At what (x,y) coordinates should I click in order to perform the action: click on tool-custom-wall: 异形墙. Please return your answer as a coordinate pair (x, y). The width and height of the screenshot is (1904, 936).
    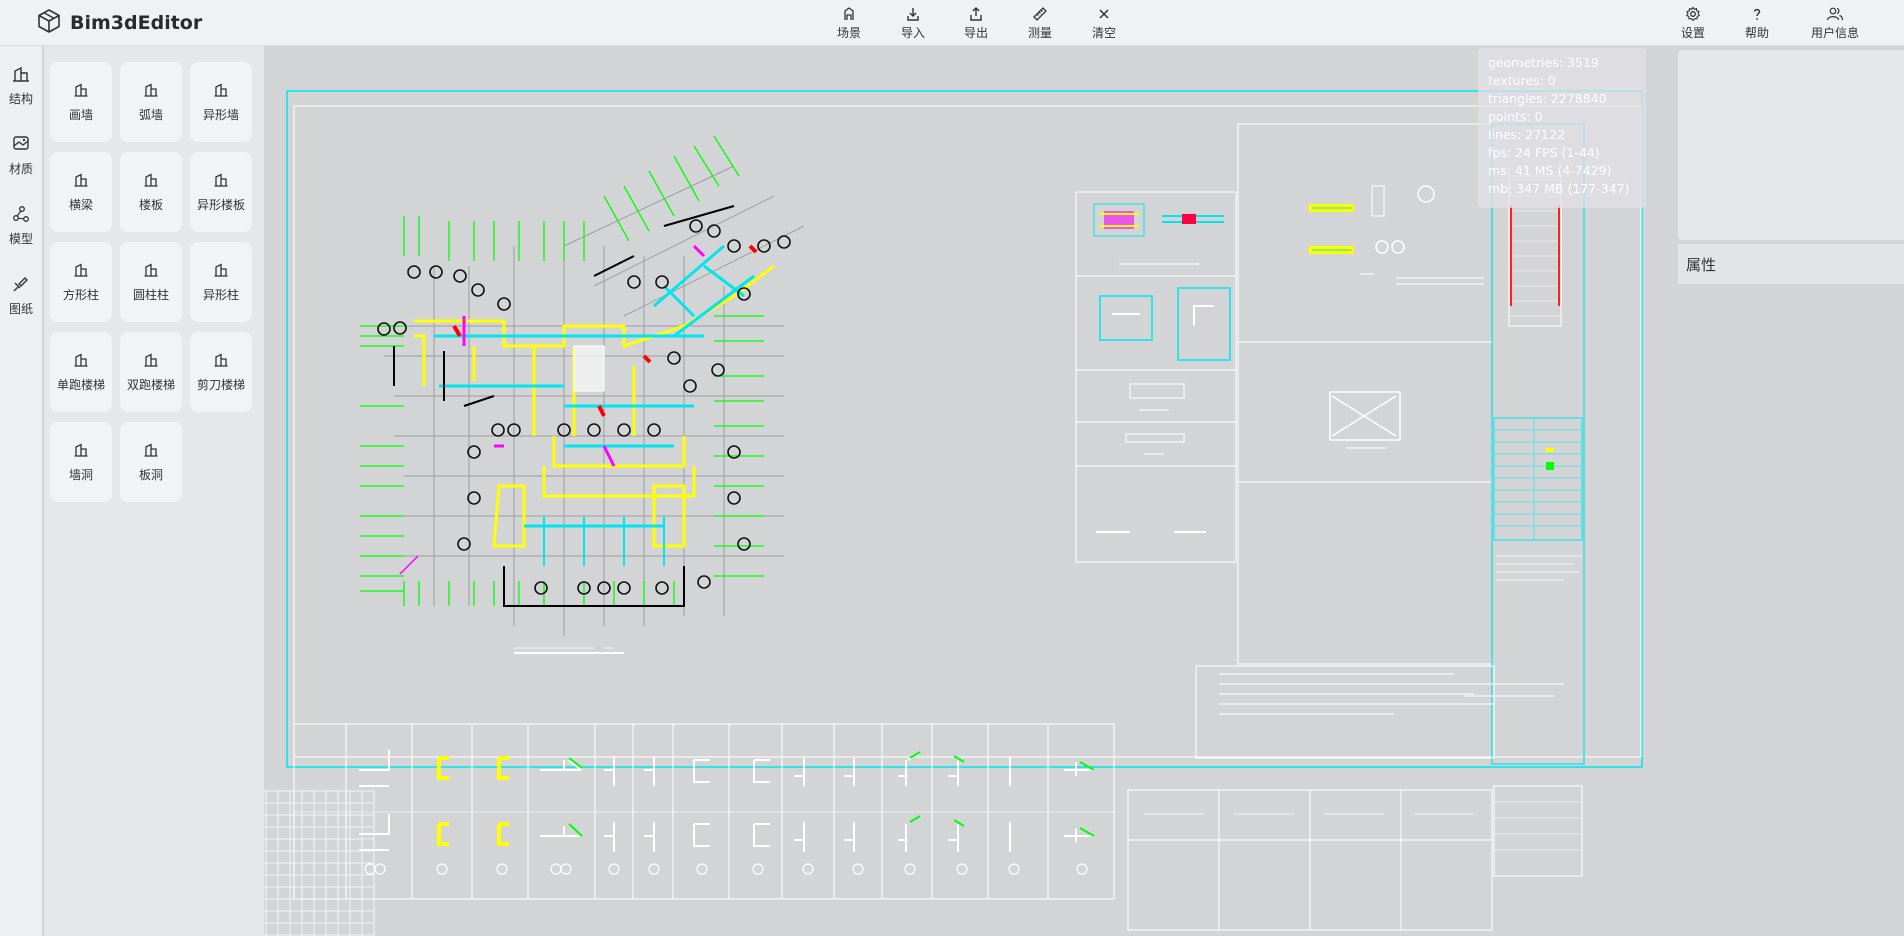
    Looking at the image, I should click on (221, 102).